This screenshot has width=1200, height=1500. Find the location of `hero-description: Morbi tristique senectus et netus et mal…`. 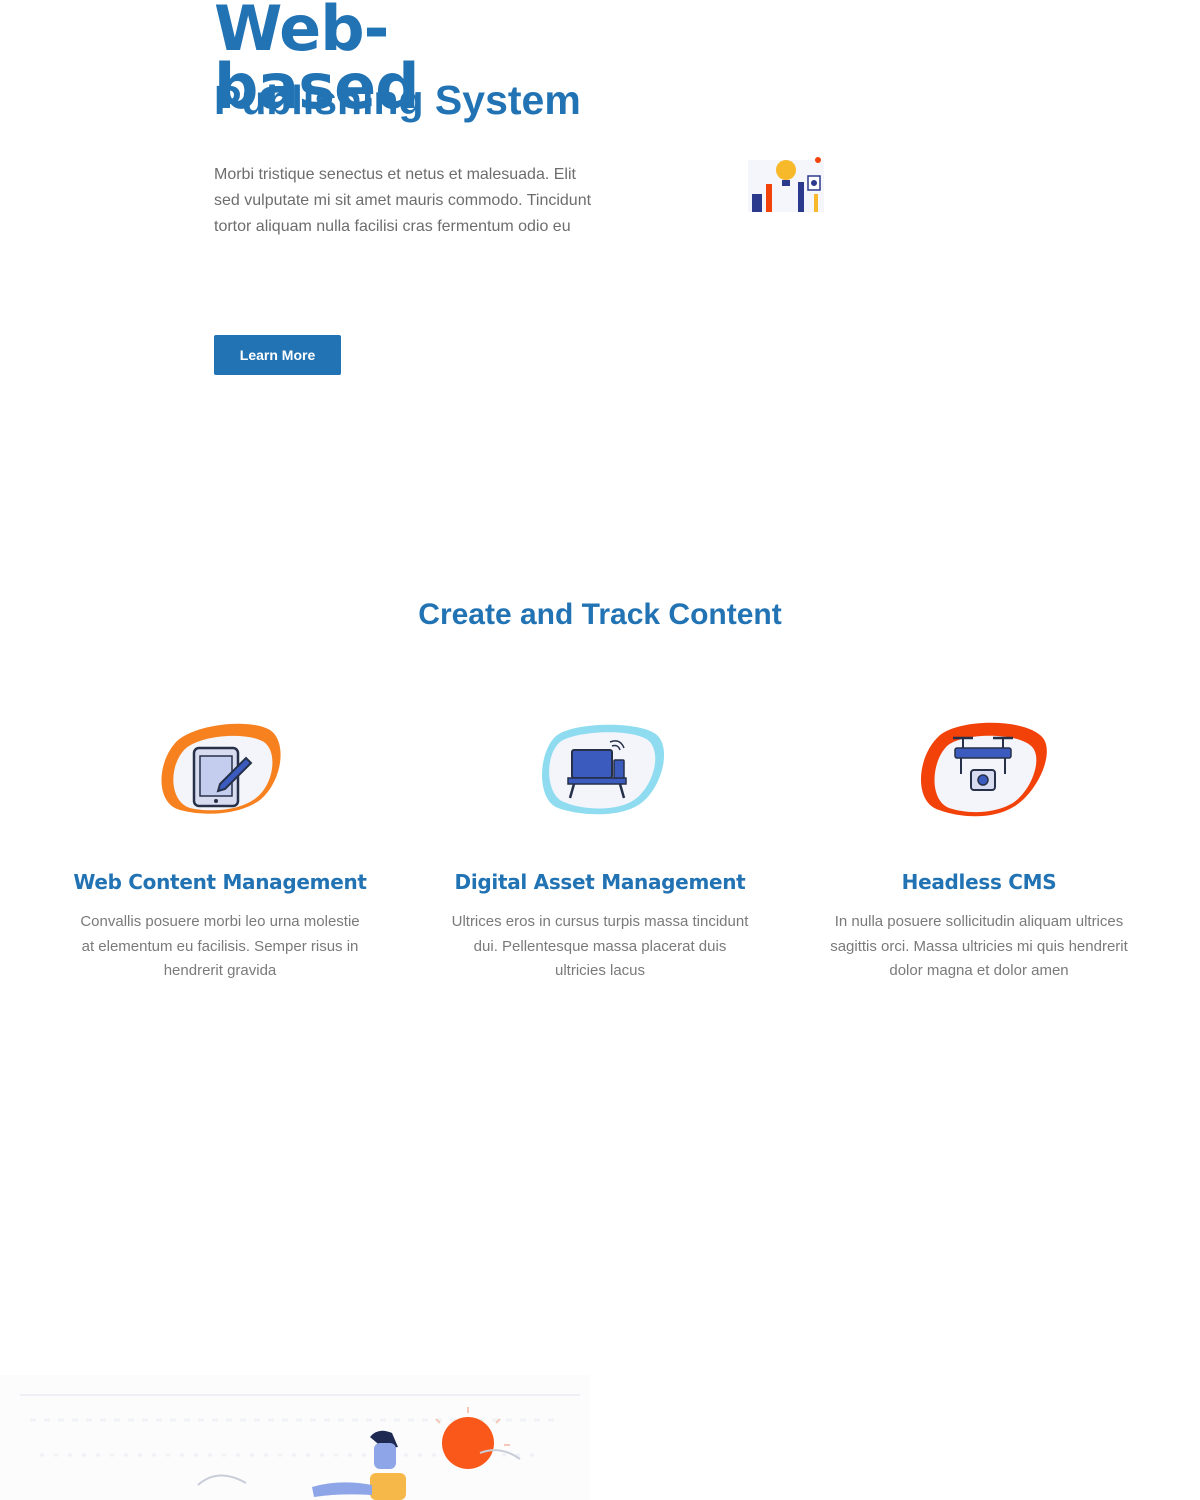

hero-description: Morbi tristique senectus et netus et mal… is located at coordinates (403, 200).